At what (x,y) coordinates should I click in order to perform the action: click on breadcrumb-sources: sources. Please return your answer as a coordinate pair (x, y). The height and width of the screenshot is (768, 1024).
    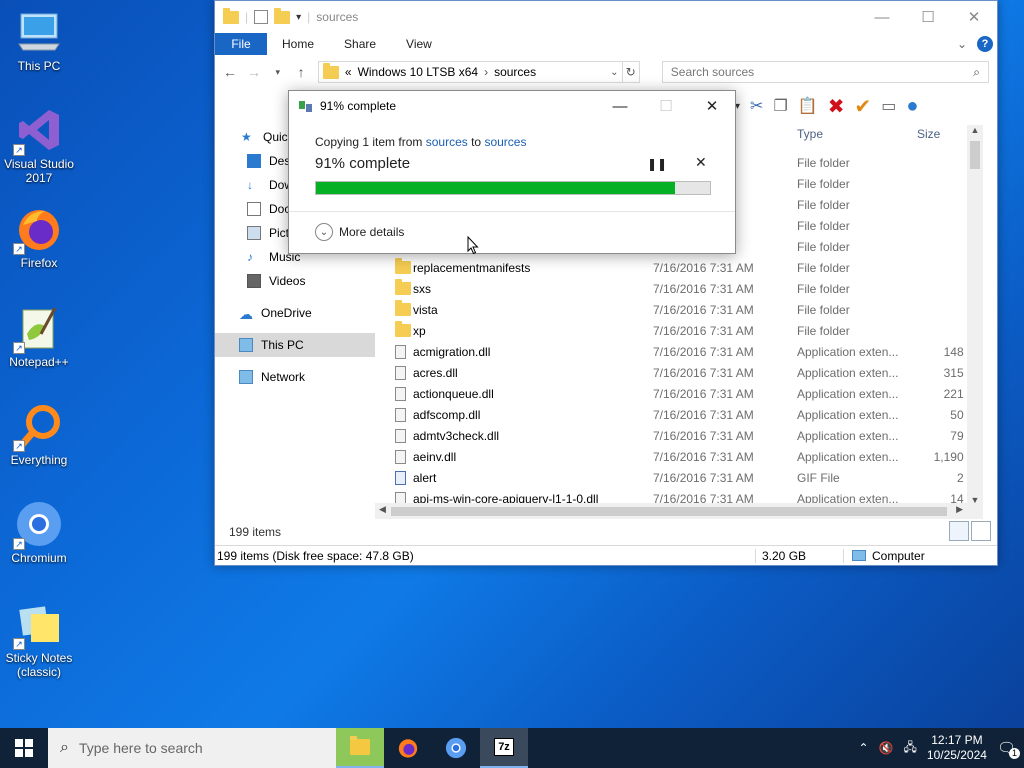
    Looking at the image, I should click on (515, 72).